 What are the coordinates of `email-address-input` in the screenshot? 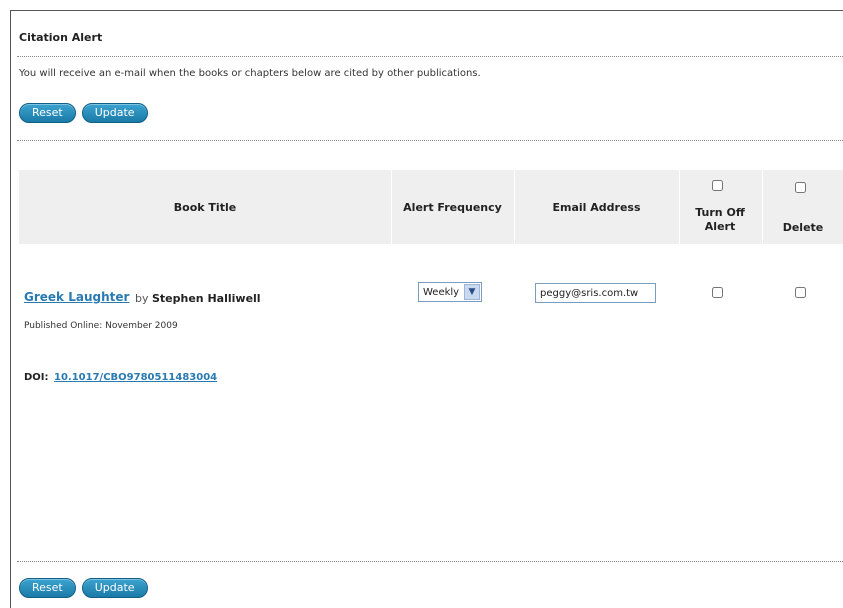 It's located at (595, 293).